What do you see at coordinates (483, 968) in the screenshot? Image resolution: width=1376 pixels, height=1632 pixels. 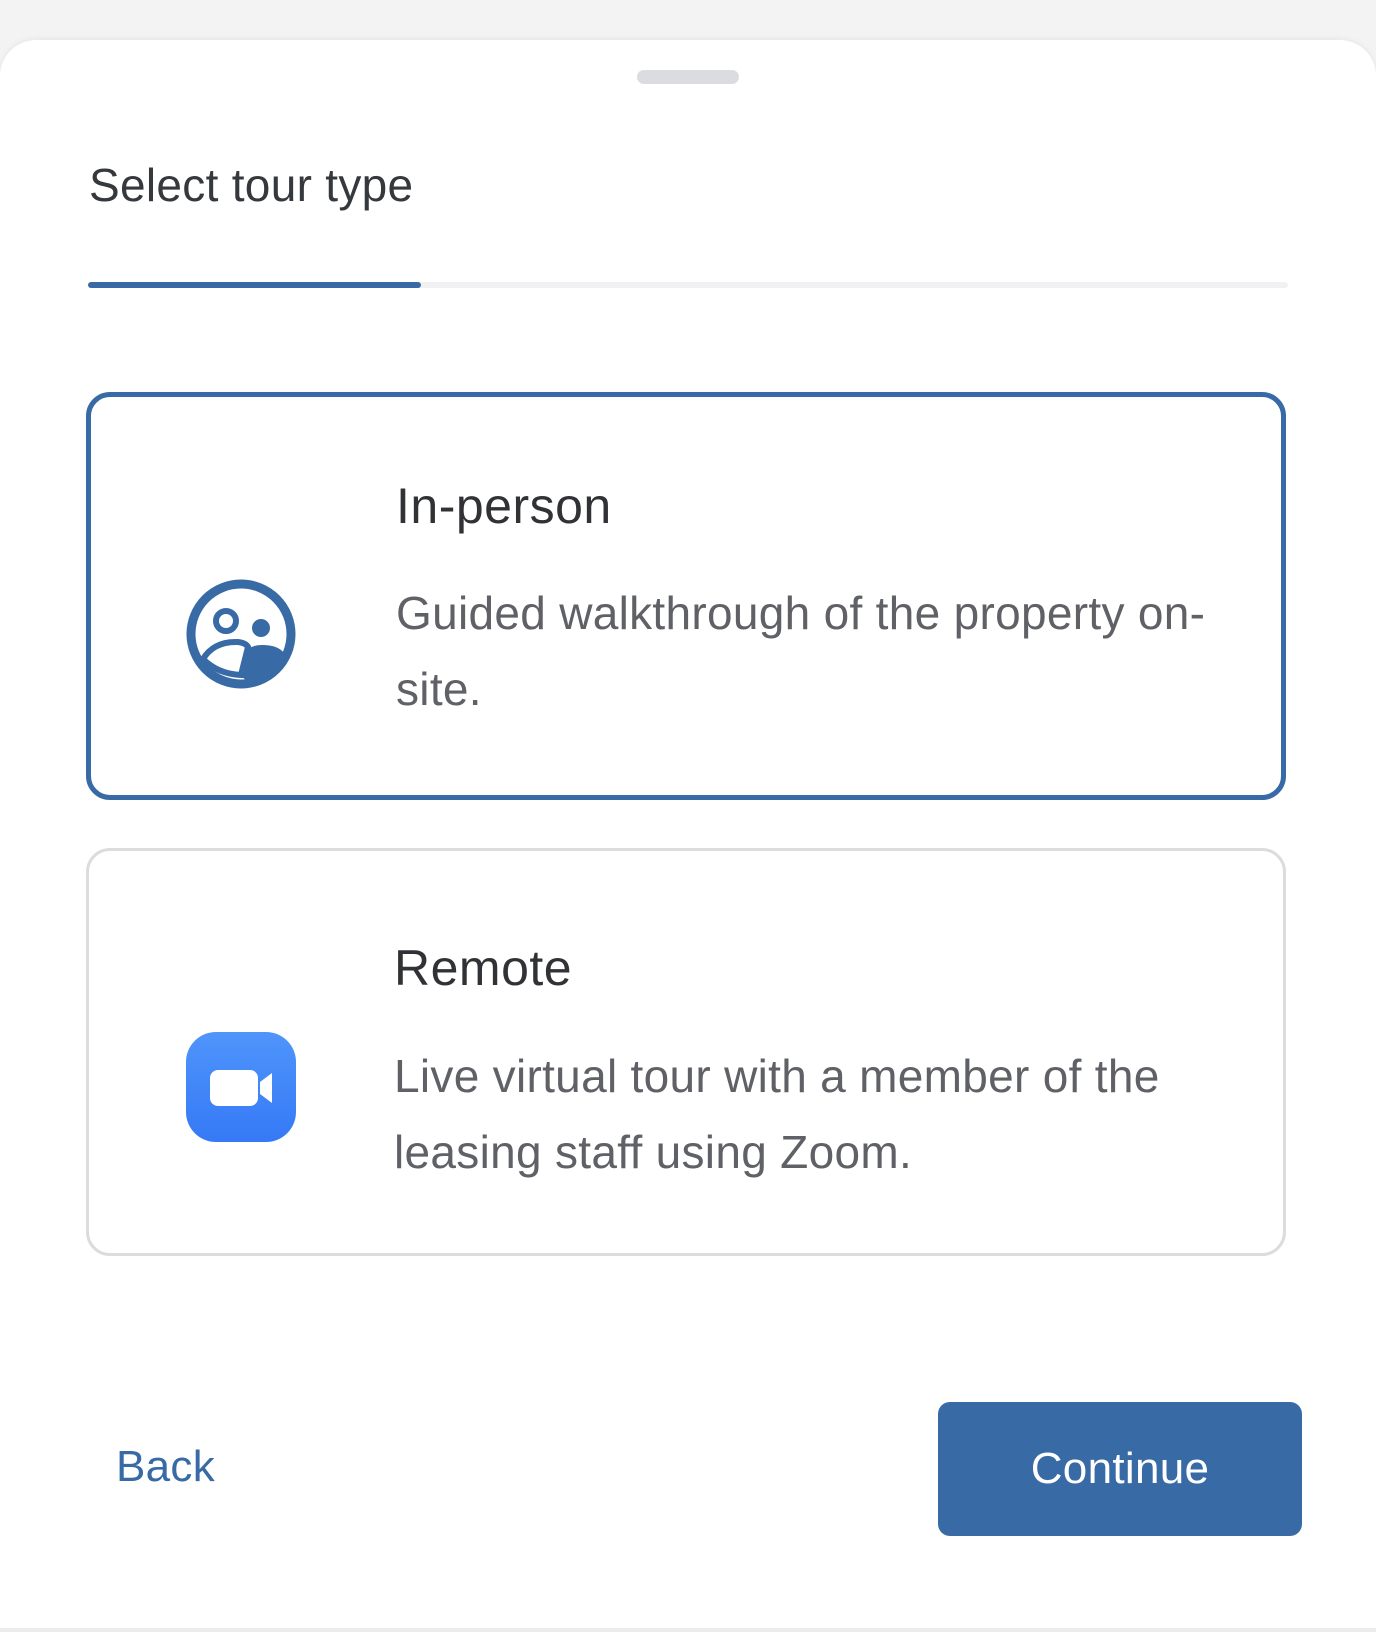 I see `option-title: Remote` at bounding box center [483, 968].